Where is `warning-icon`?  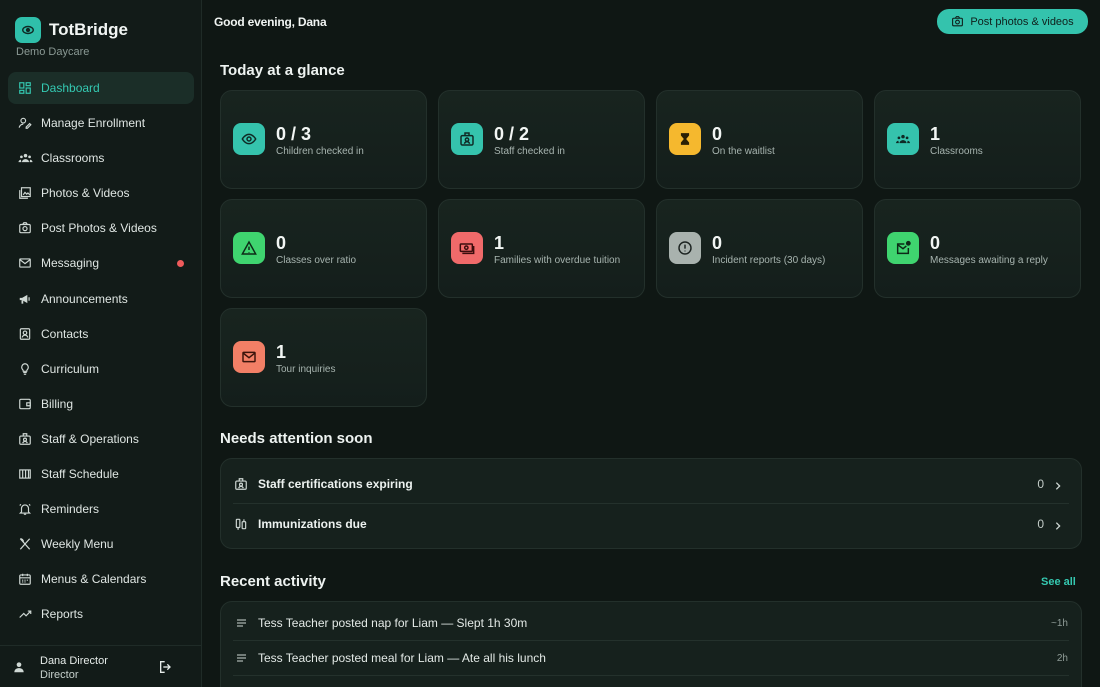
warning-icon is located at coordinates (249, 248).